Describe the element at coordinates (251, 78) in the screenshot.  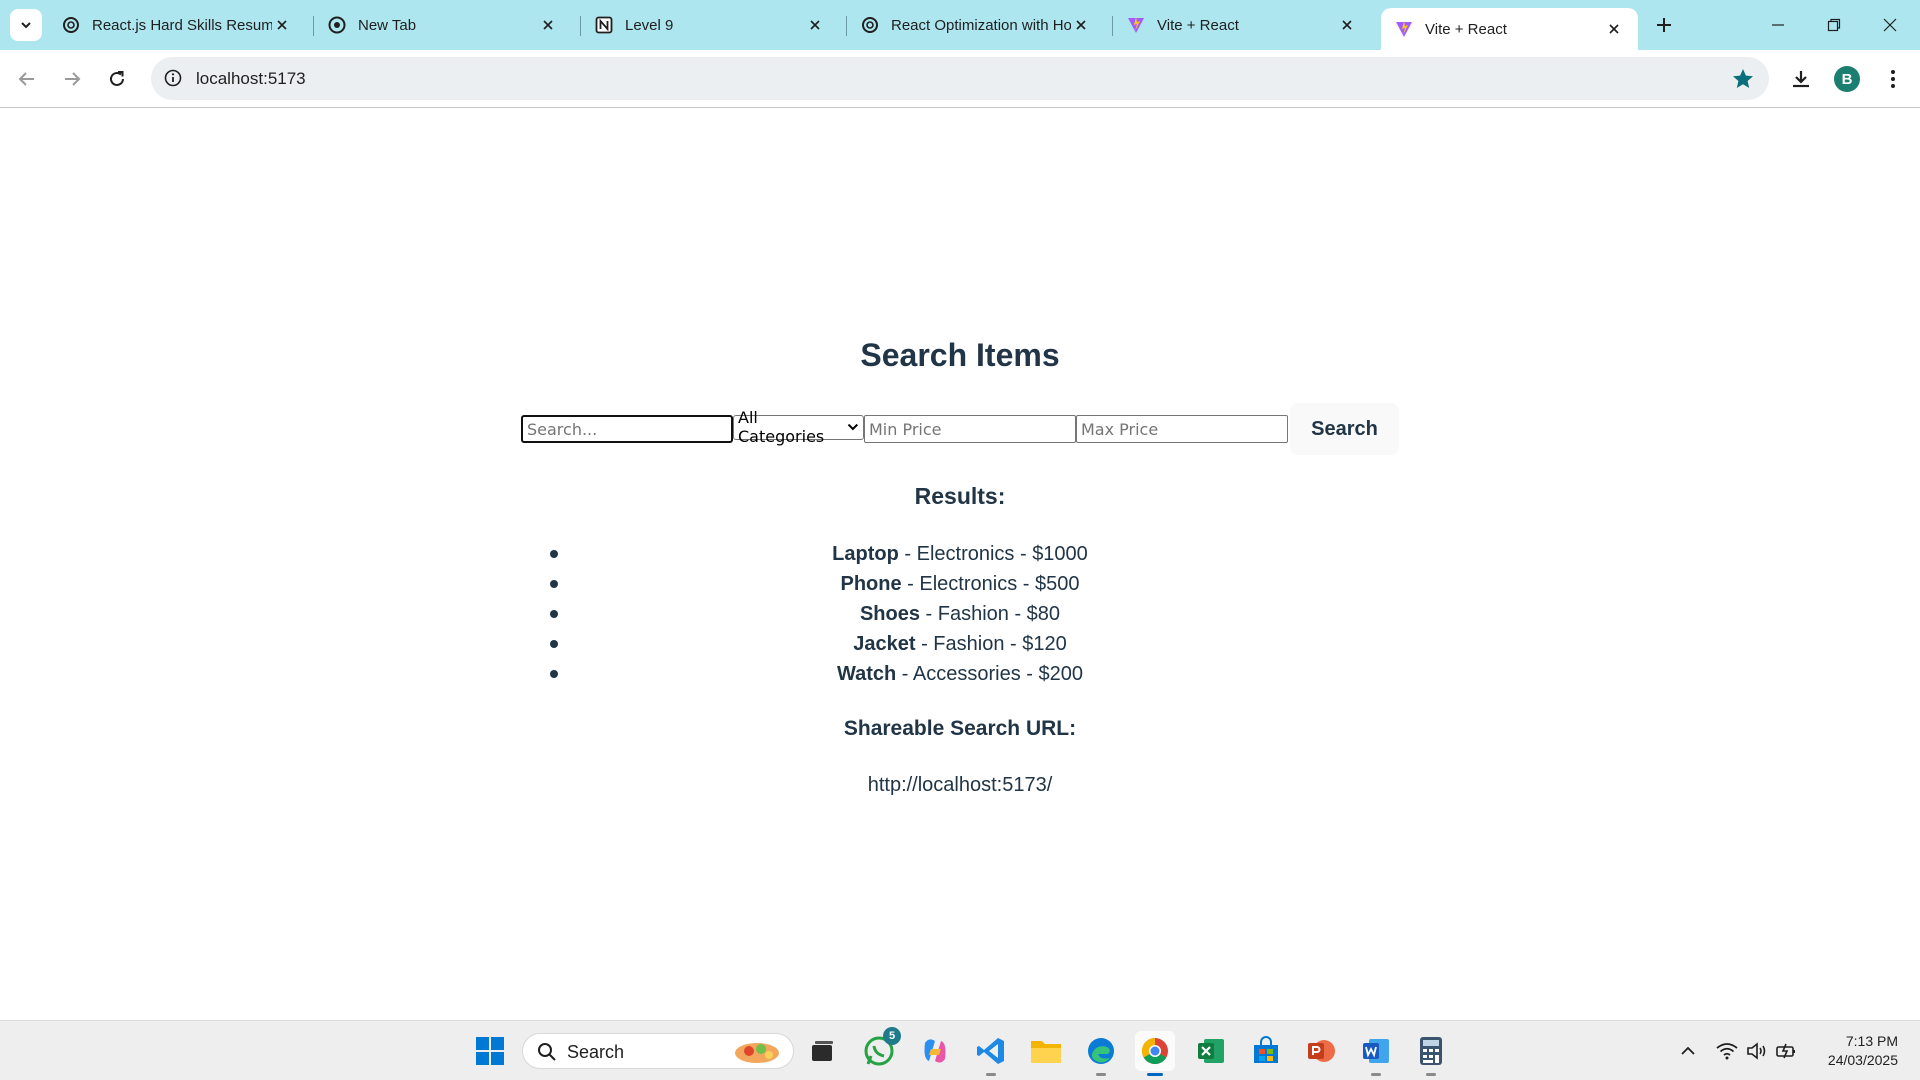
I see `url-text: localhost:5173` at that location.